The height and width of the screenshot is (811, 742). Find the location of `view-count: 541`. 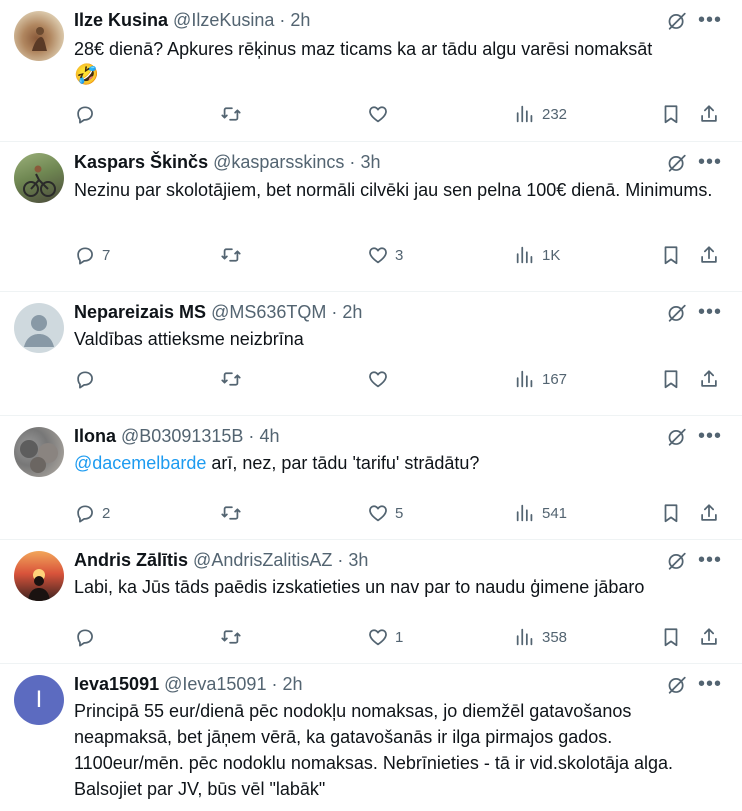

view-count: 541 is located at coordinates (555, 513).